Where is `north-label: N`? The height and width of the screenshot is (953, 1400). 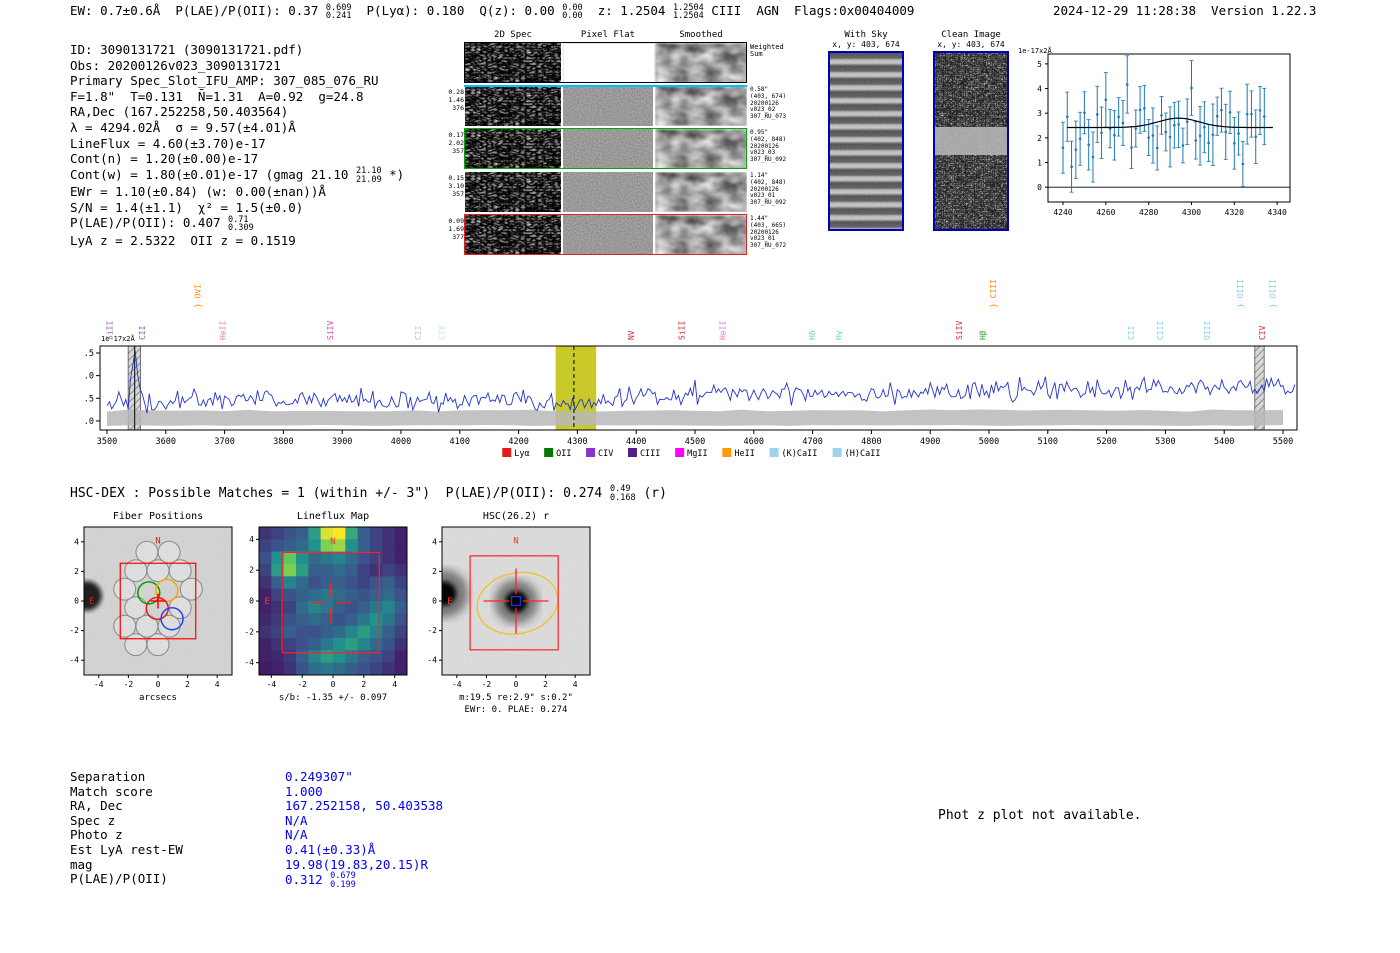
north-label: N is located at coordinates (332, 542).